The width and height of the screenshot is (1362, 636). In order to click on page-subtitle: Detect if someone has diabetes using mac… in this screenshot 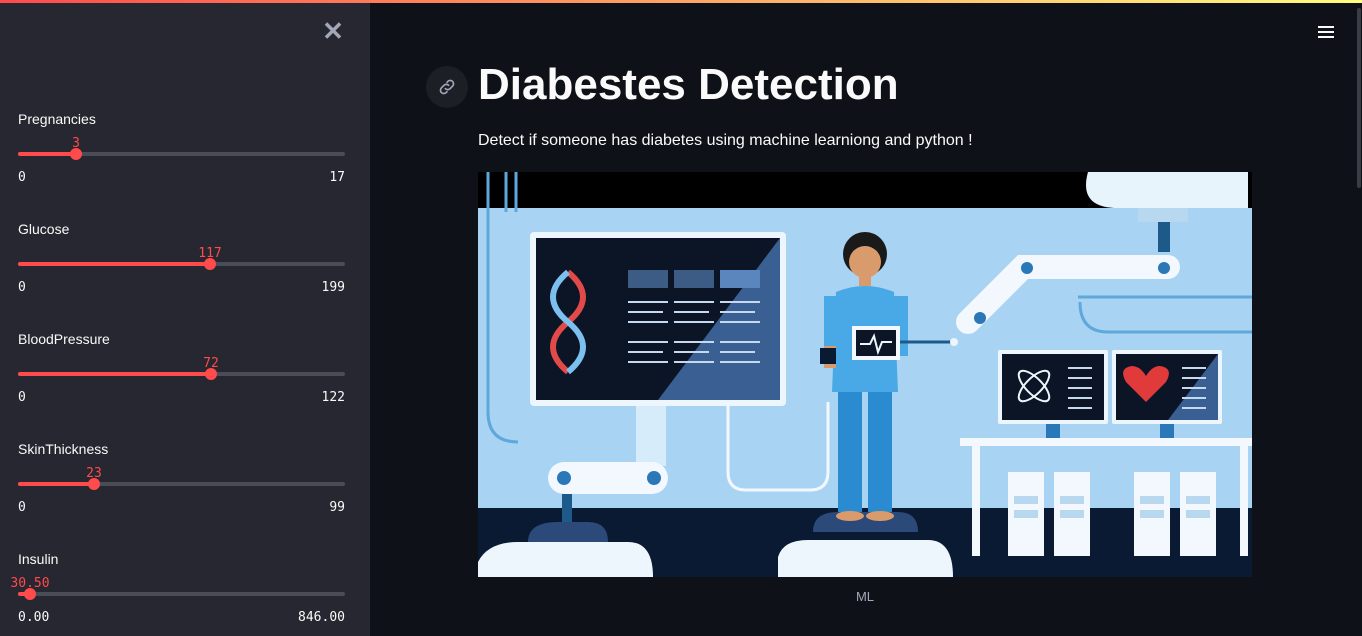, I will do `click(725, 140)`.